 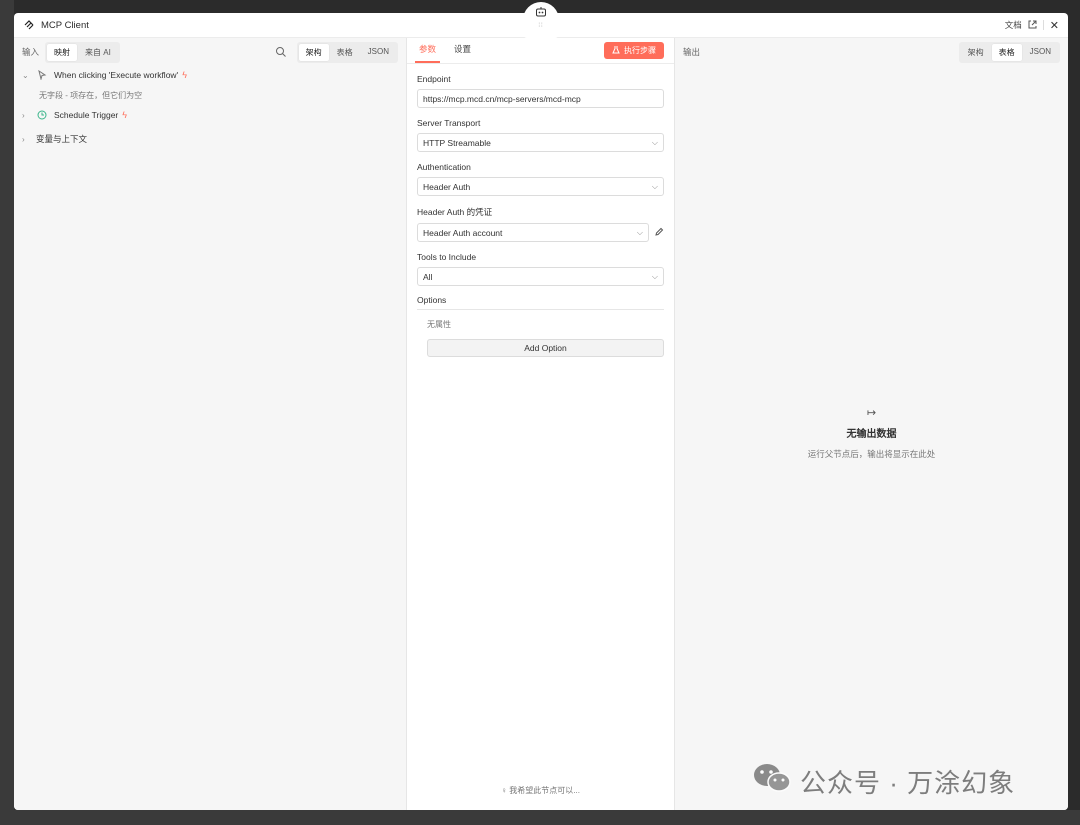 What do you see at coordinates (91, 95) in the screenshot?
I see `tree-item-empty-note: 无字段 - 项存在，但它们为空` at bounding box center [91, 95].